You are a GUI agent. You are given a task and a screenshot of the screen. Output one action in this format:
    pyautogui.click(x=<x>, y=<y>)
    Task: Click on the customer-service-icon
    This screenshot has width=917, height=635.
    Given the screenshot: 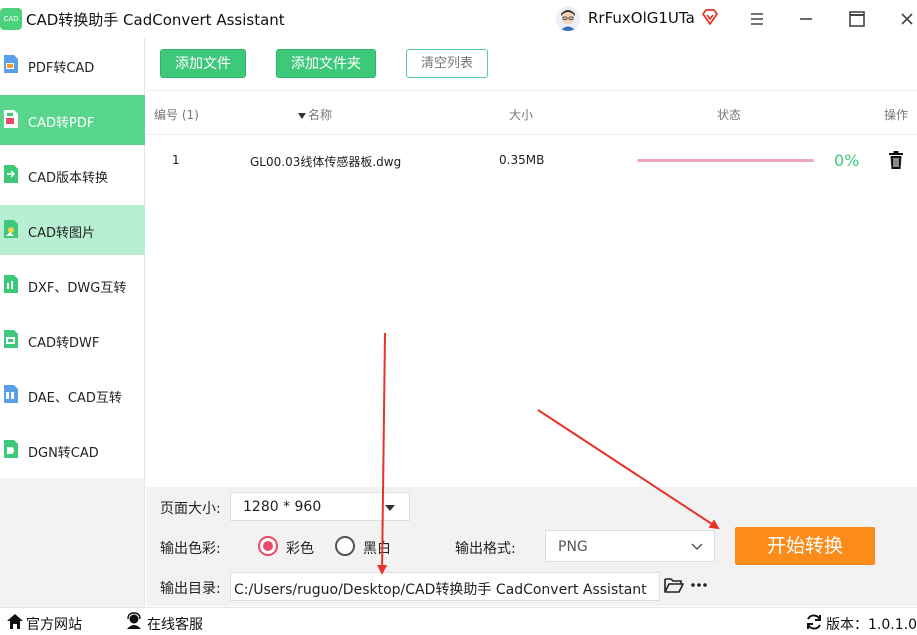 What is the action you would take?
    pyautogui.click(x=134, y=620)
    